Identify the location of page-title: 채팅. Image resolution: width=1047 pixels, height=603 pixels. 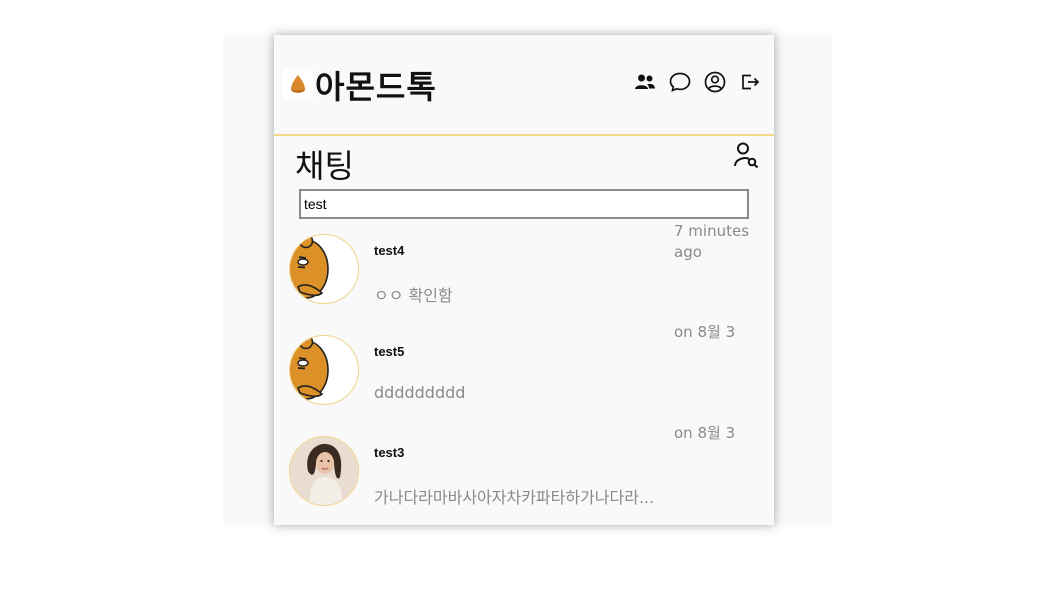
(324, 166).